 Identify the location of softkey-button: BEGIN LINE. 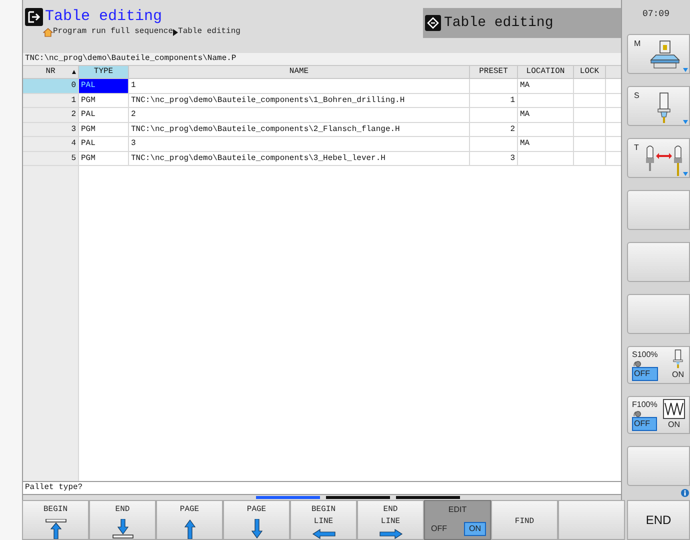
(323, 520).